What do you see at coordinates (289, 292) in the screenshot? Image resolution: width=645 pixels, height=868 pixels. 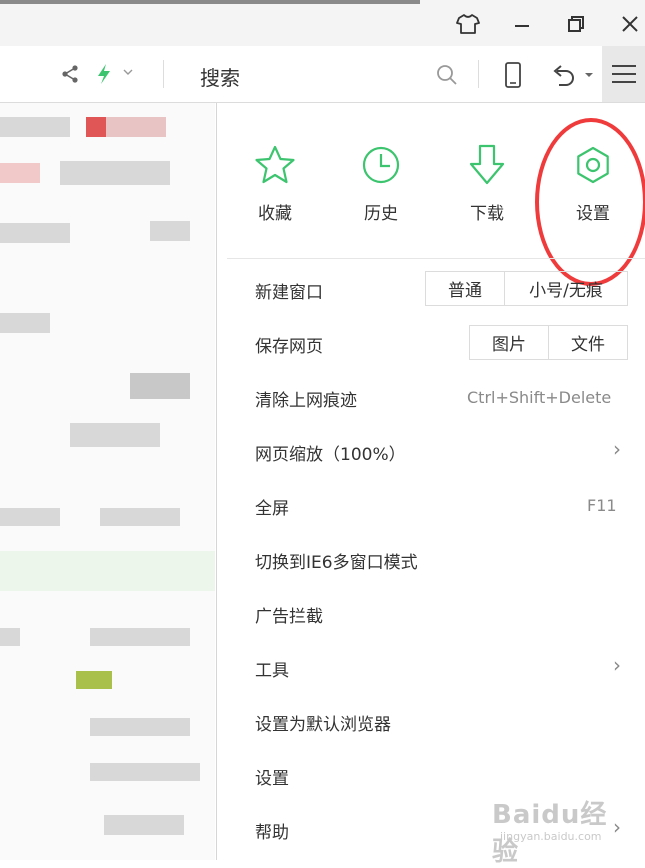 I see `new-window-label: 新建窗口` at bounding box center [289, 292].